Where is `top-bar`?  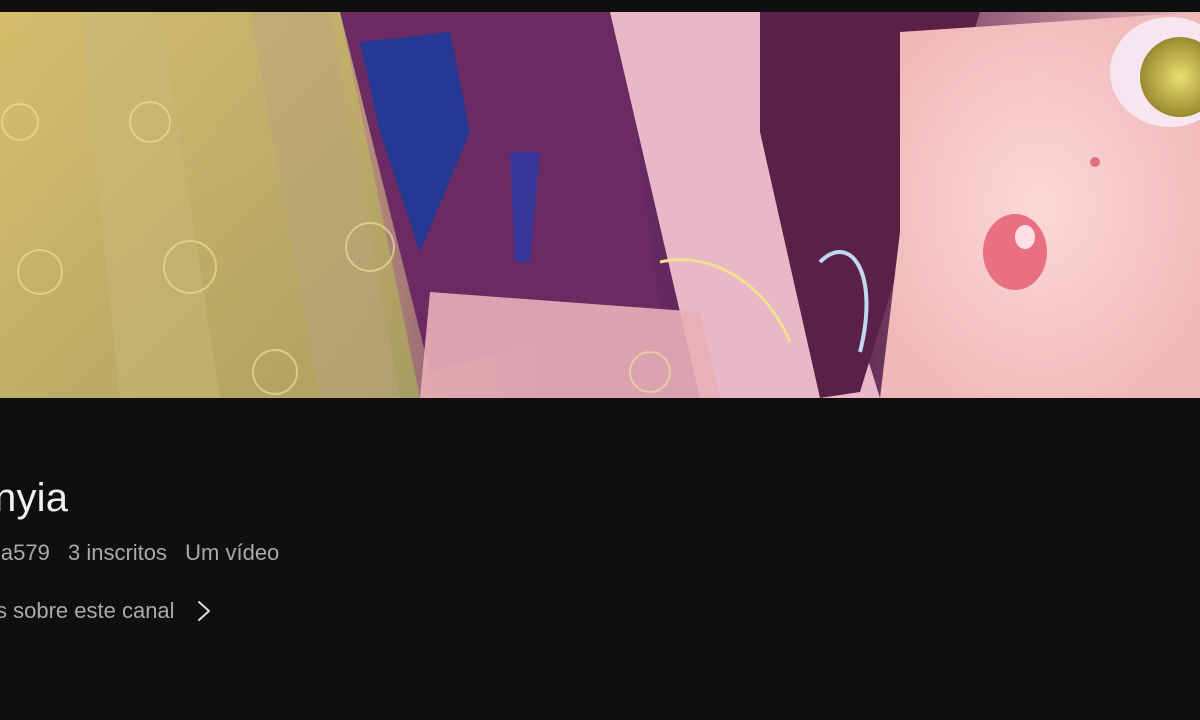
top-bar is located at coordinates (600, 6).